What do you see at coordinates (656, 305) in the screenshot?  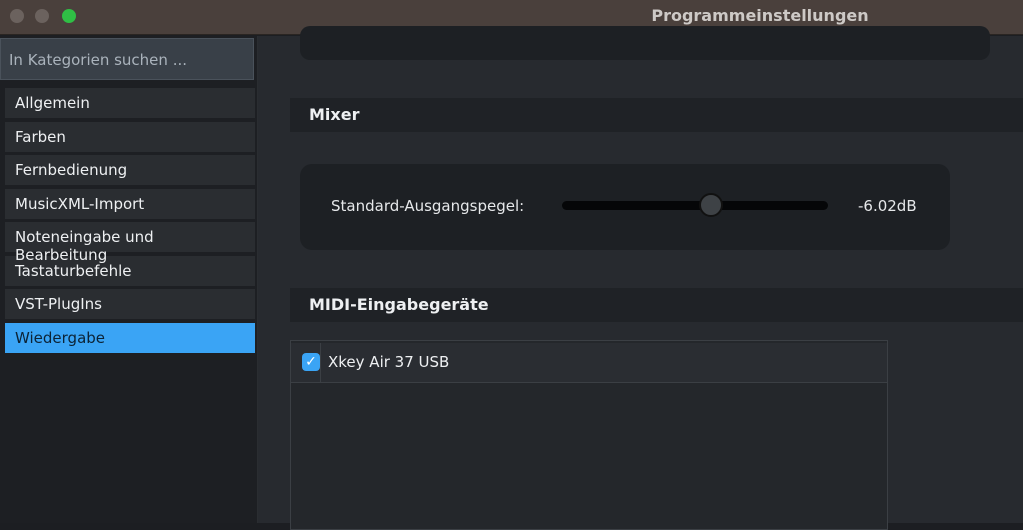 I see `midi-section-header: MIDI-Eingabegeräte` at bounding box center [656, 305].